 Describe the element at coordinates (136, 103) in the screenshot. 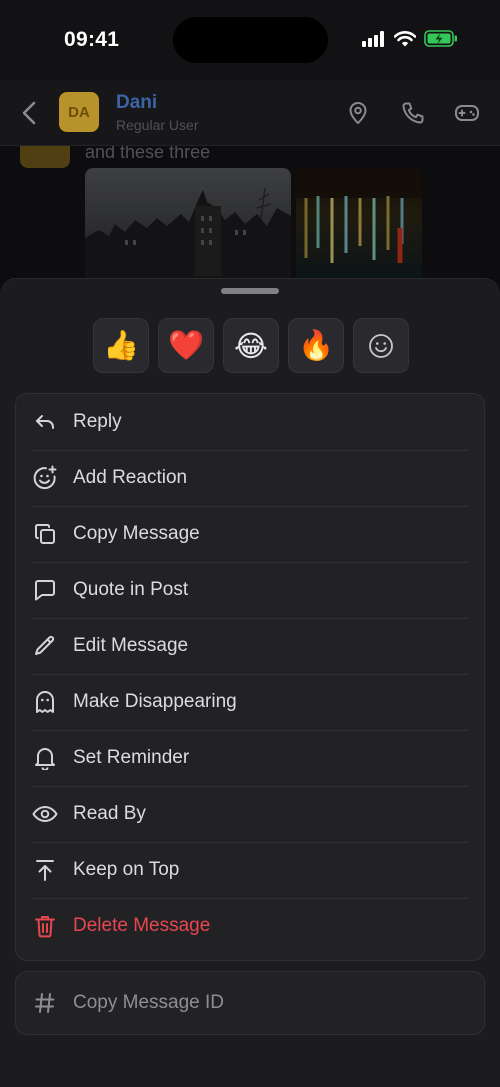

I see `contact-name: Dani` at that location.